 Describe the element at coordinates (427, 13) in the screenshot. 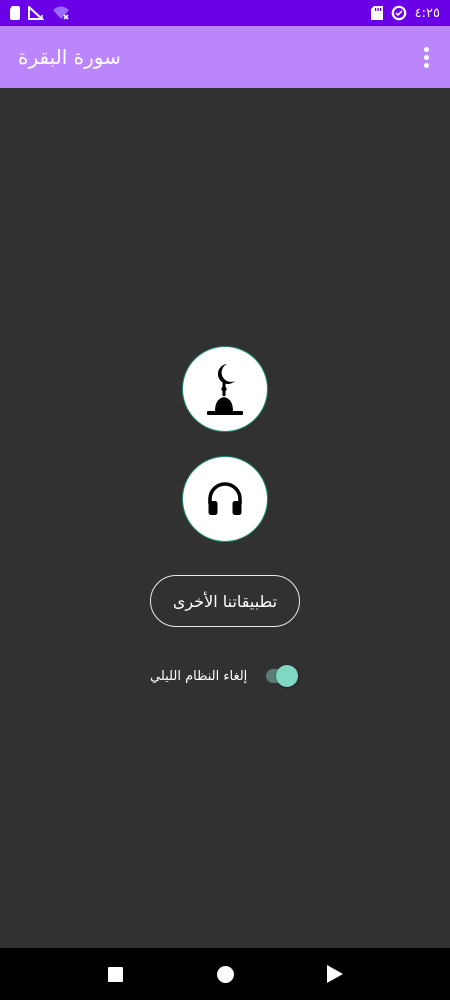

I see `status-time: ٤:٢٥` at that location.